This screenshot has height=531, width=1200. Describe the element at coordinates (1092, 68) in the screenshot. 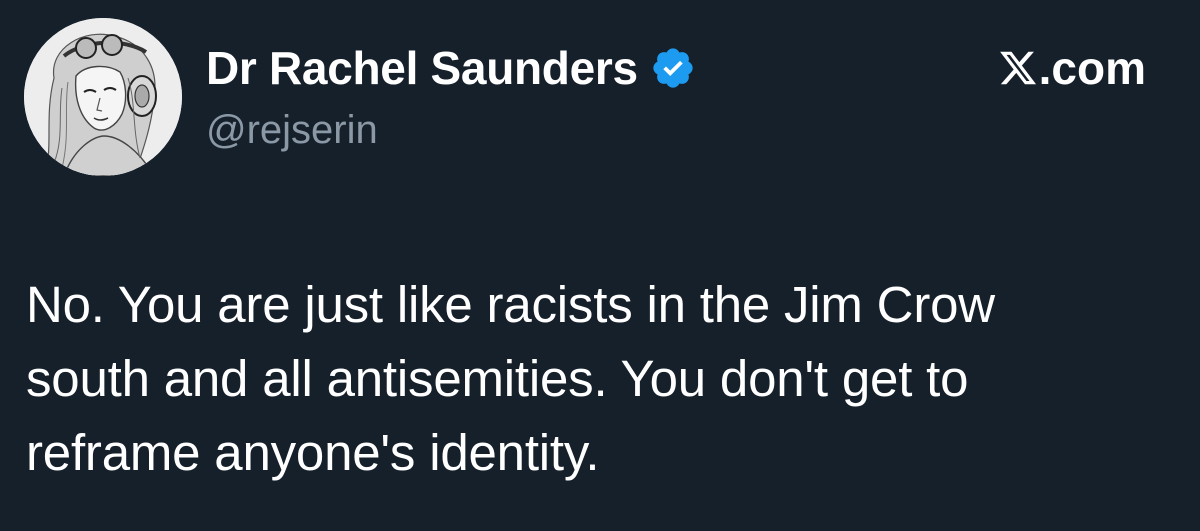

I see `brand-domain: .com` at that location.